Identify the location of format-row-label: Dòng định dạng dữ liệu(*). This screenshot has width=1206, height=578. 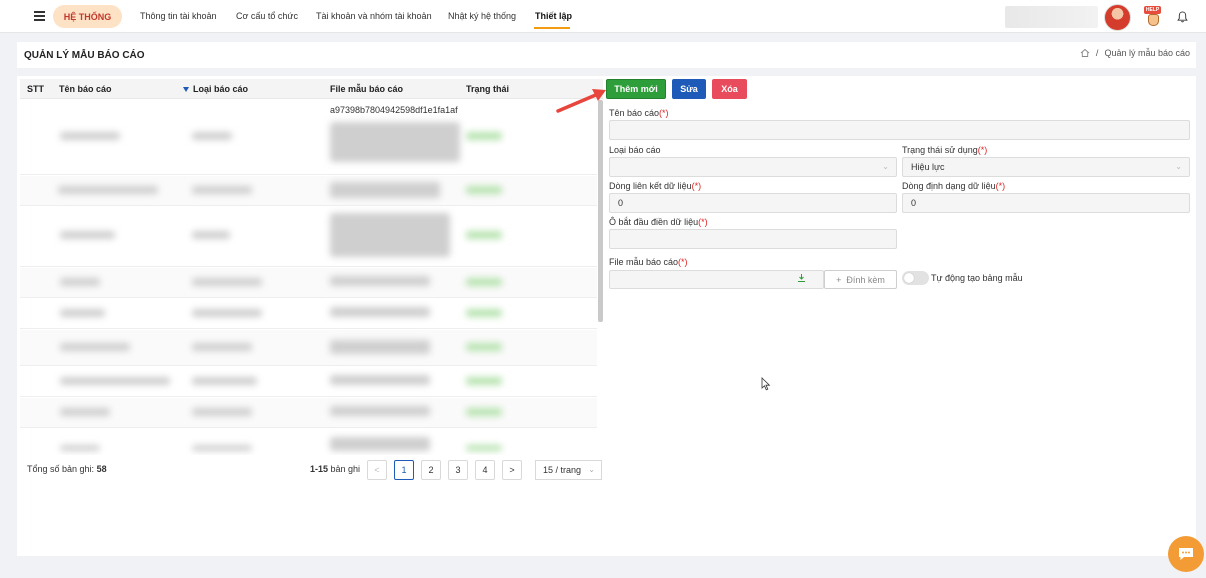
(954, 186).